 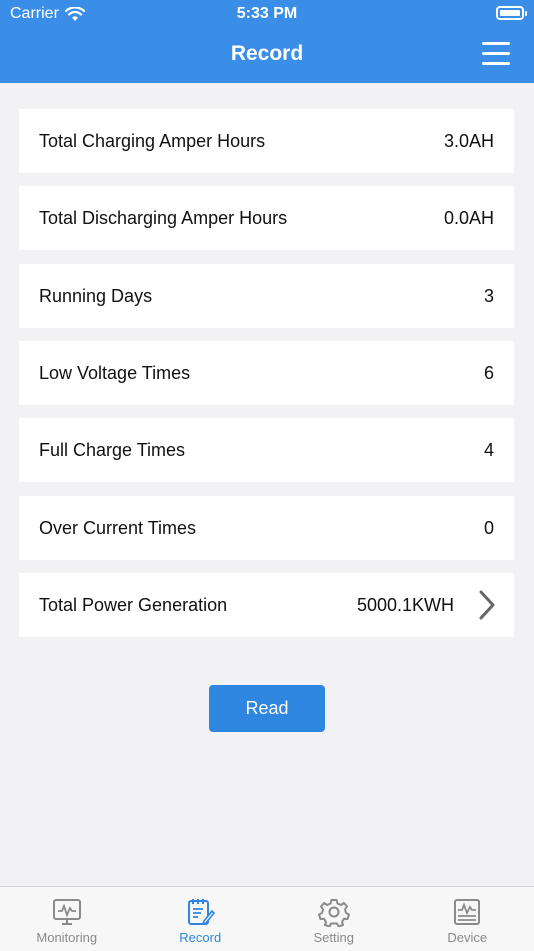 What do you see at coordinates (266, 450) in the screenshot?
I see `record-row-full-charge: Full Charge Times 4` at bounding box center [266, 450].